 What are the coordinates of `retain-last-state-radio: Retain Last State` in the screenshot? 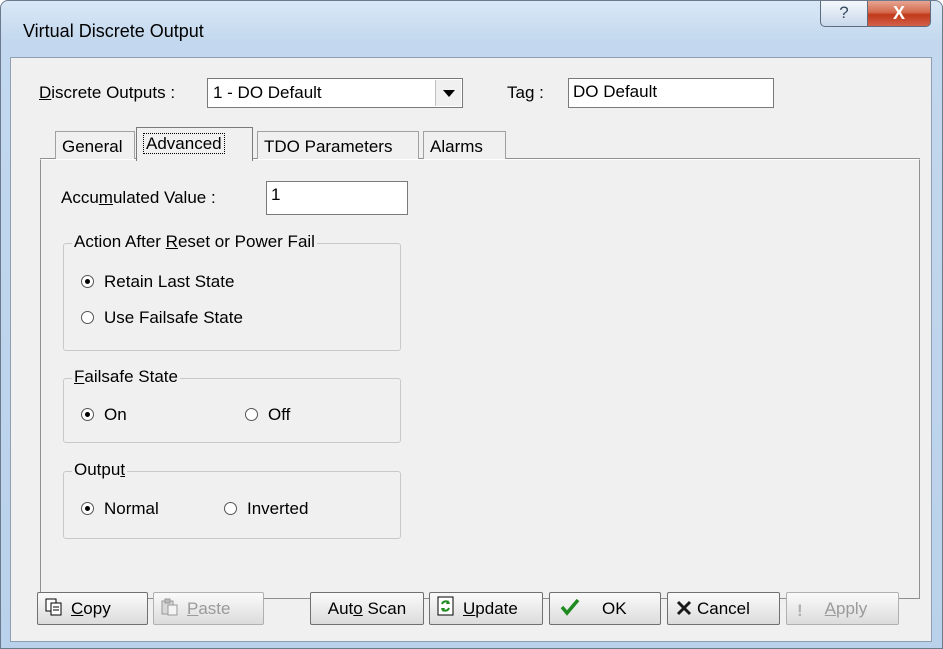 It's located at (157, 282).